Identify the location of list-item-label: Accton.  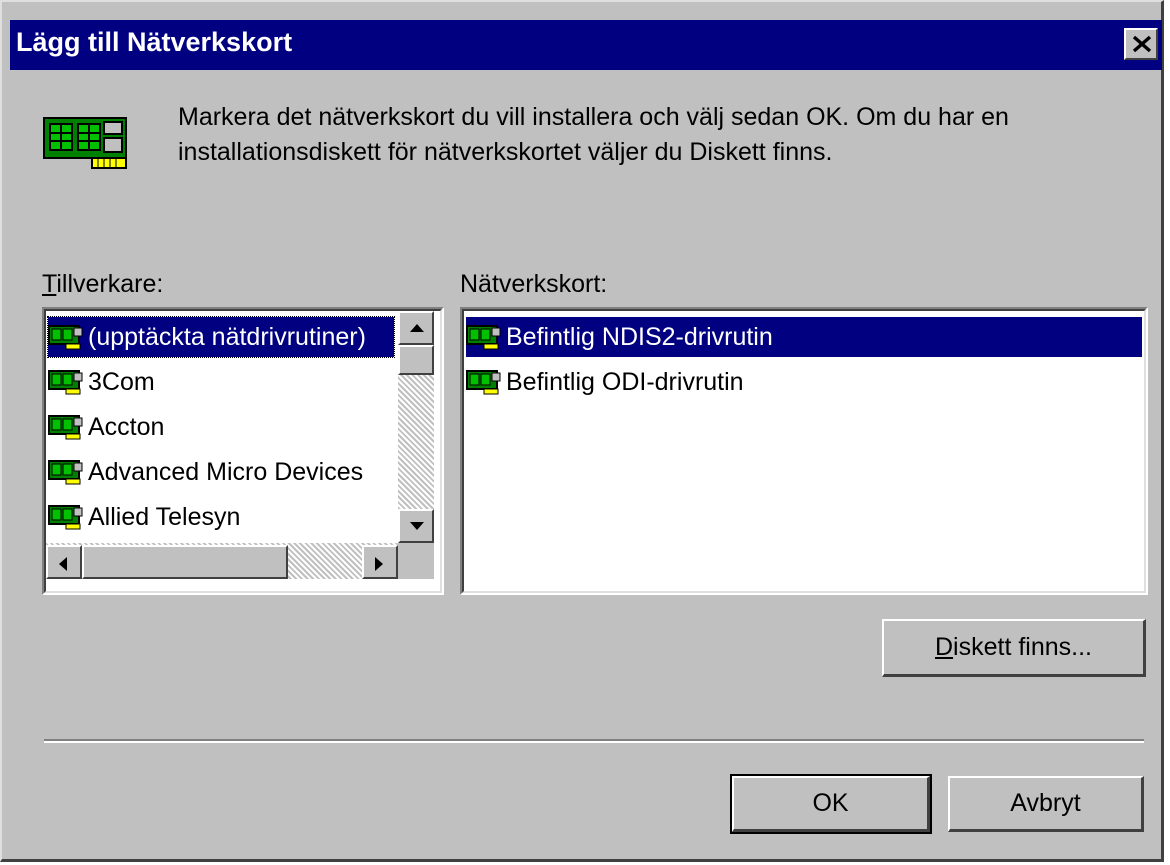
(126, 426).